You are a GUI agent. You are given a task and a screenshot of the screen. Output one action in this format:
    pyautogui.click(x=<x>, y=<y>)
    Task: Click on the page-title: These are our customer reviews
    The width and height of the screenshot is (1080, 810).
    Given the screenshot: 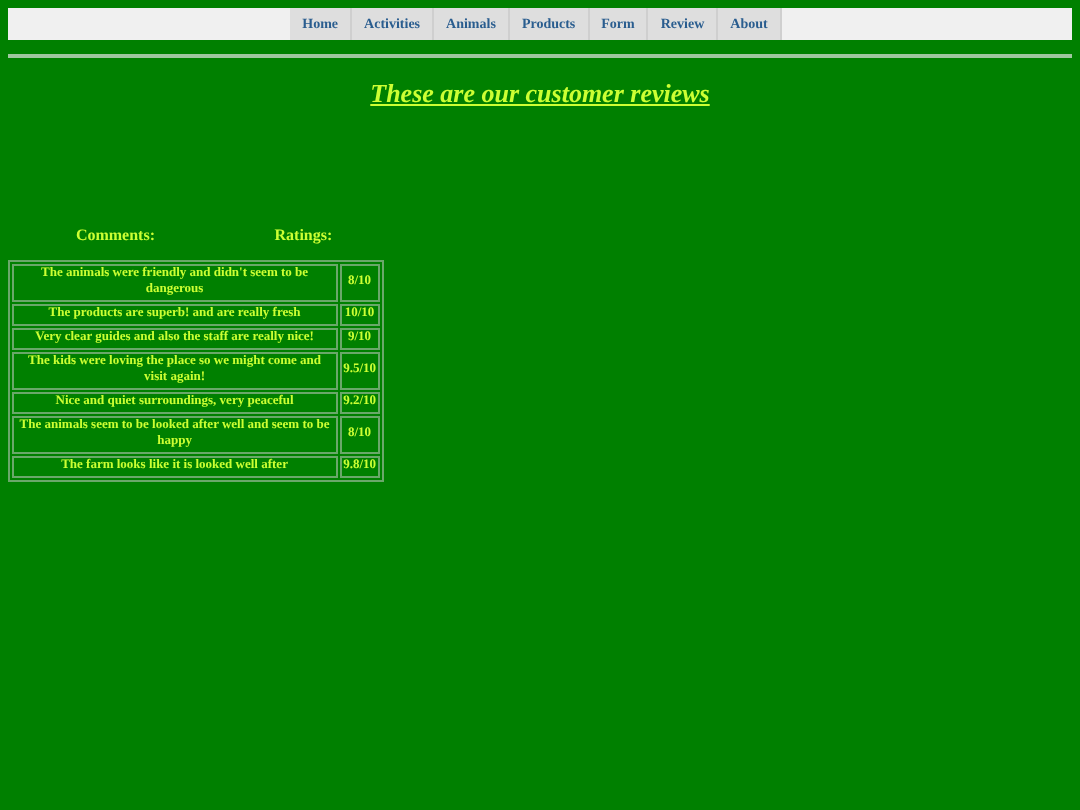 What is the action you would take?
    pyautogui.click(x=540, y=94)
    